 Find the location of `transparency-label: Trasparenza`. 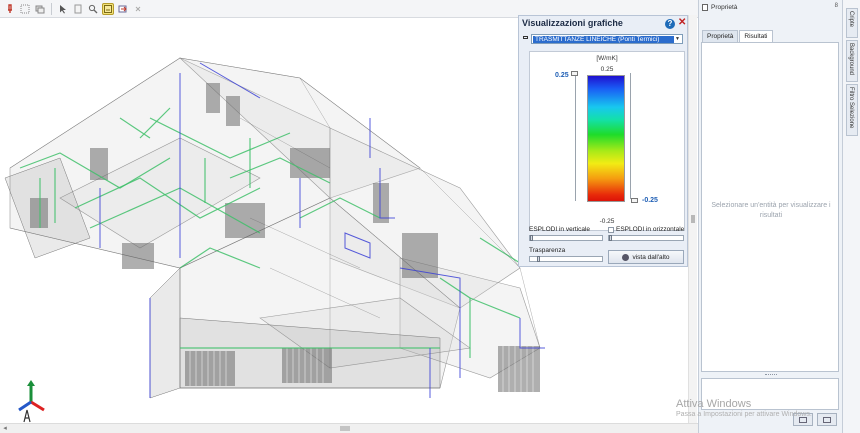

transparency-label: Trasparenza is located at coordinates (547, 250).